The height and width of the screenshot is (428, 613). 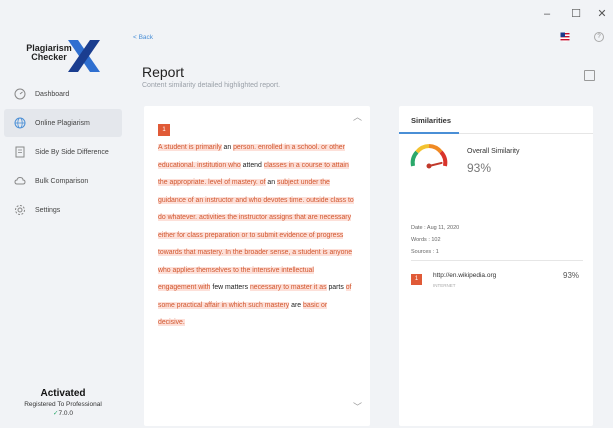 I want to click on plain-text: are, so click(x=296, y=305).